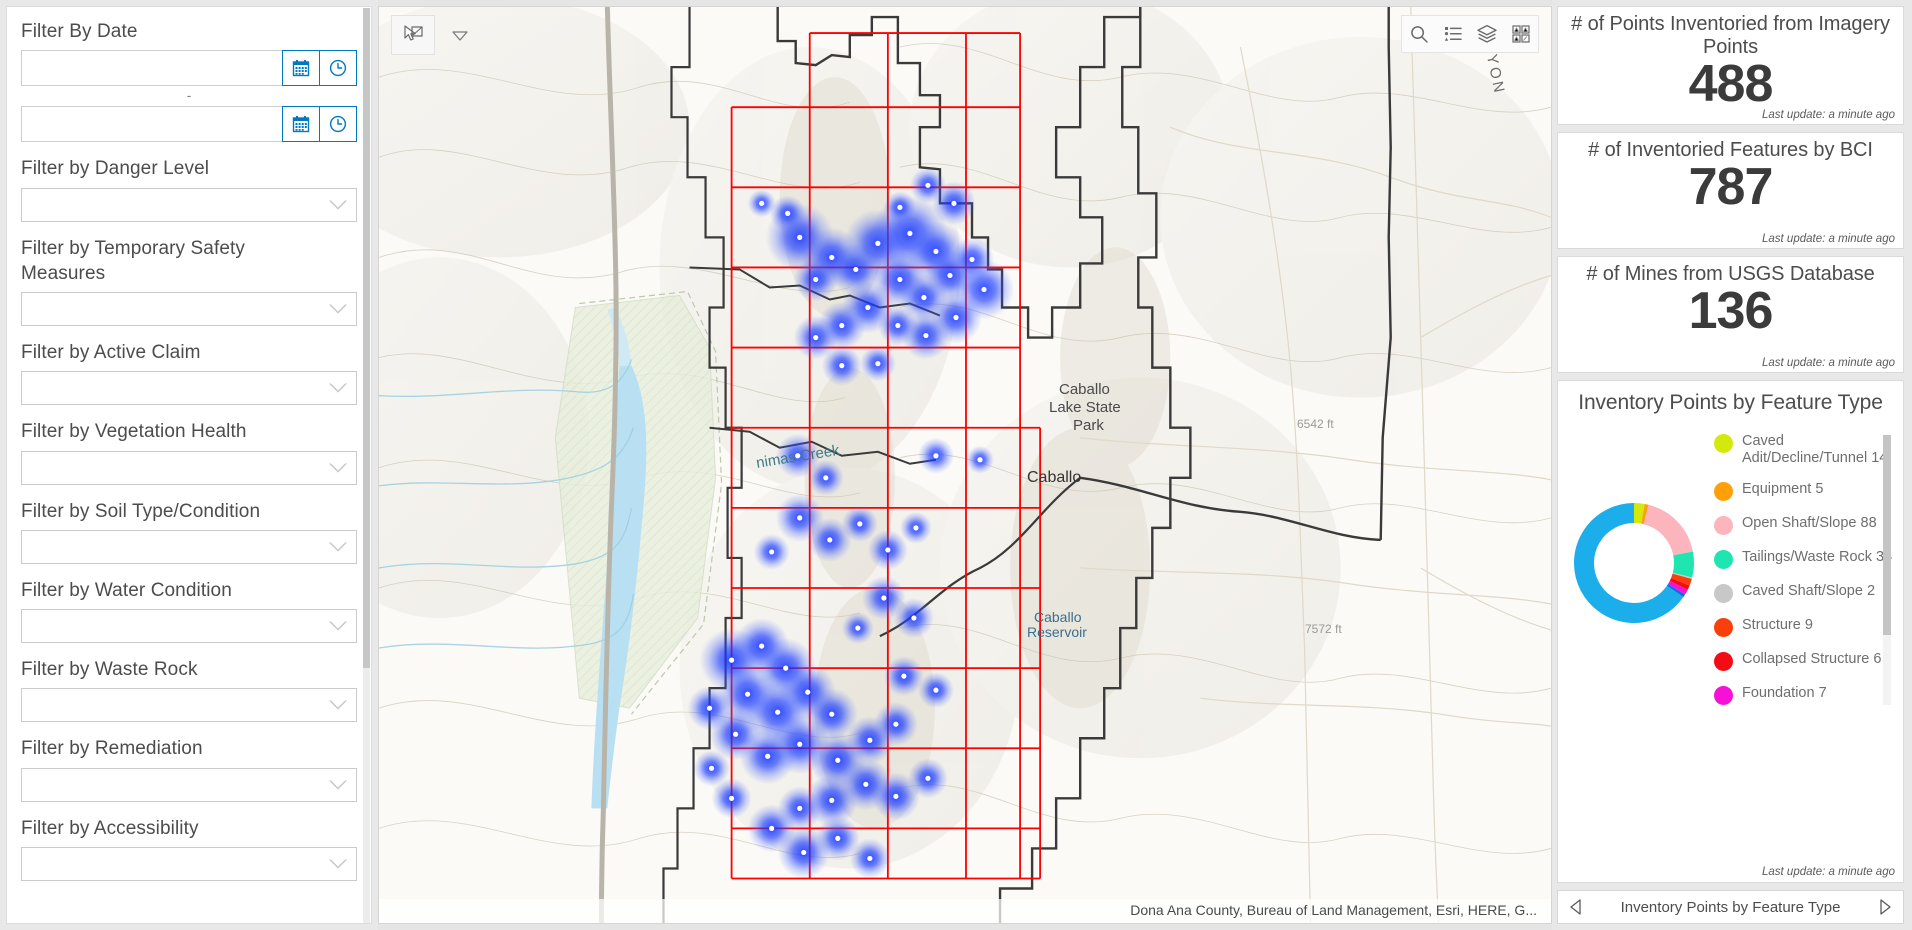  I want to click on filter-select-danger-level, so click(189, 204).